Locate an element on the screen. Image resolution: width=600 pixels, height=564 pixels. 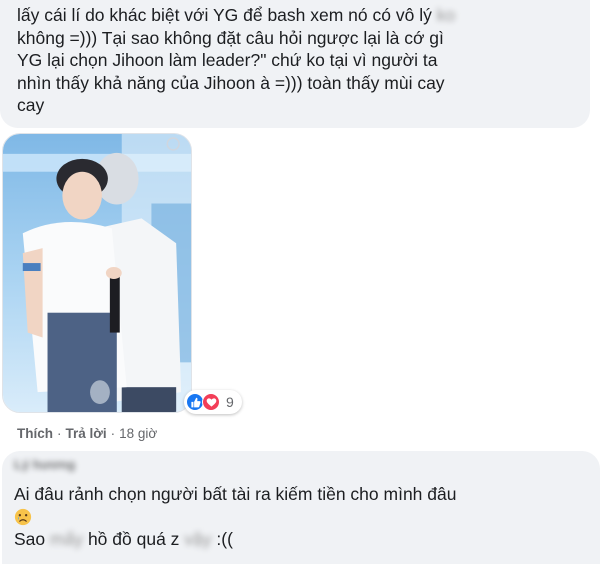
like-button: Thích is located at coordinates (35, 433).